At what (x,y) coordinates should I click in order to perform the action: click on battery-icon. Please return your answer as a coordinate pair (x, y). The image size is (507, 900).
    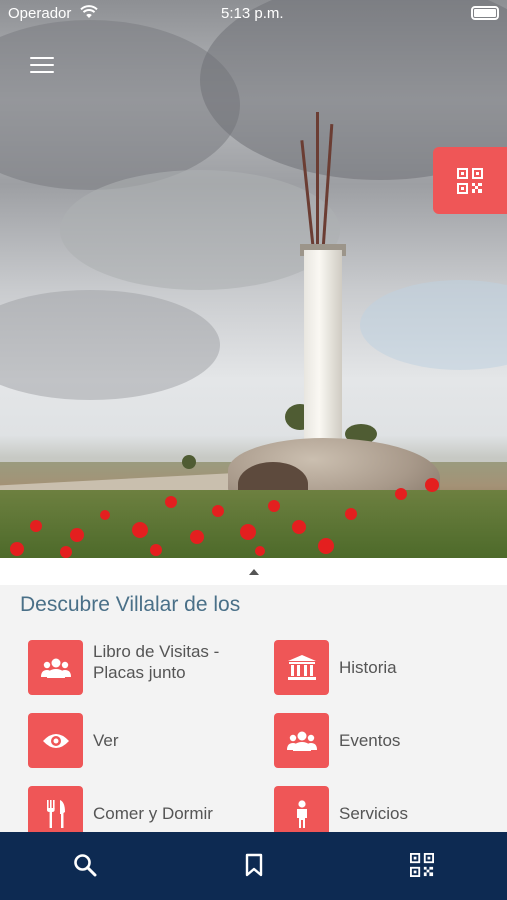
    Looking at the image, I should click on (485, 13).